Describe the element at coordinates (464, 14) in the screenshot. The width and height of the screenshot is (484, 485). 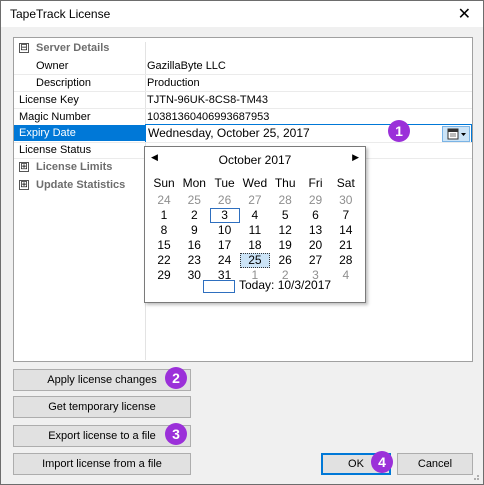
I see `close-icon: ✕` at that location.